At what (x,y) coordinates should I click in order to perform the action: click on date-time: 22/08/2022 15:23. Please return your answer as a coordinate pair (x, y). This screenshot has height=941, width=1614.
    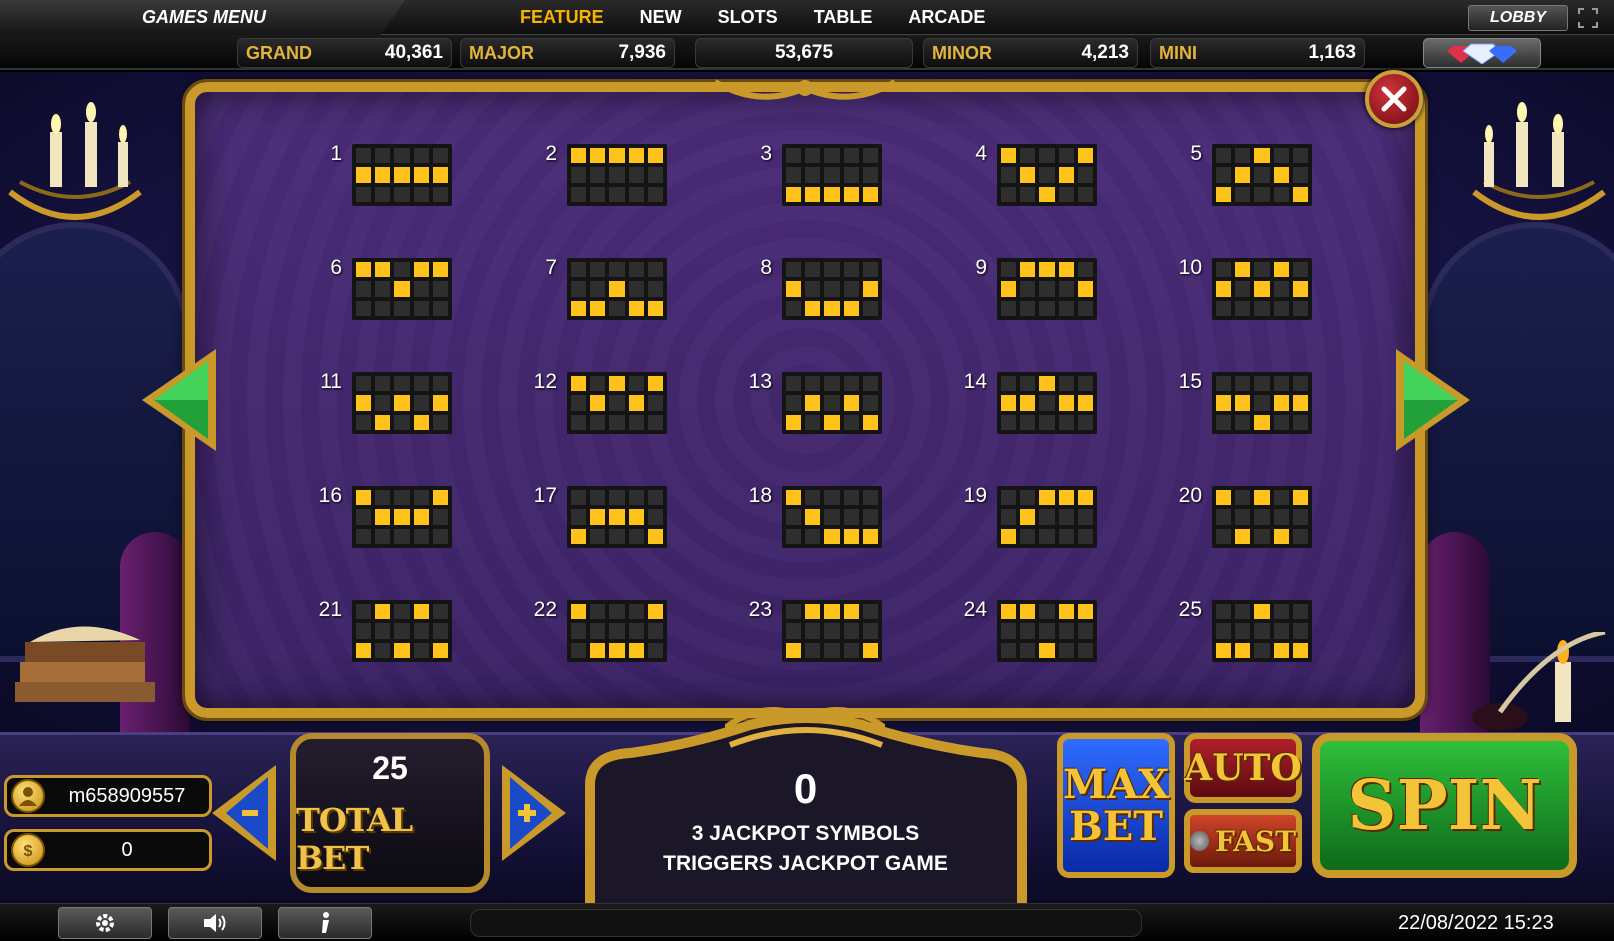
    Looking at the image, I should click on (1476, 923).